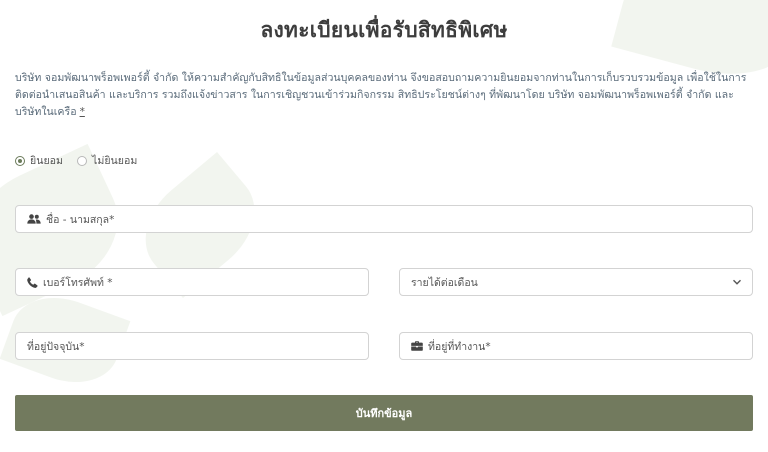 The width and height of the screenshot is (768, 452). What do you see at coordinates (384, 219) in the screenshot?
I see `name-field: ชื่อ - นามสกุล*` at bounding box center [384, 219].